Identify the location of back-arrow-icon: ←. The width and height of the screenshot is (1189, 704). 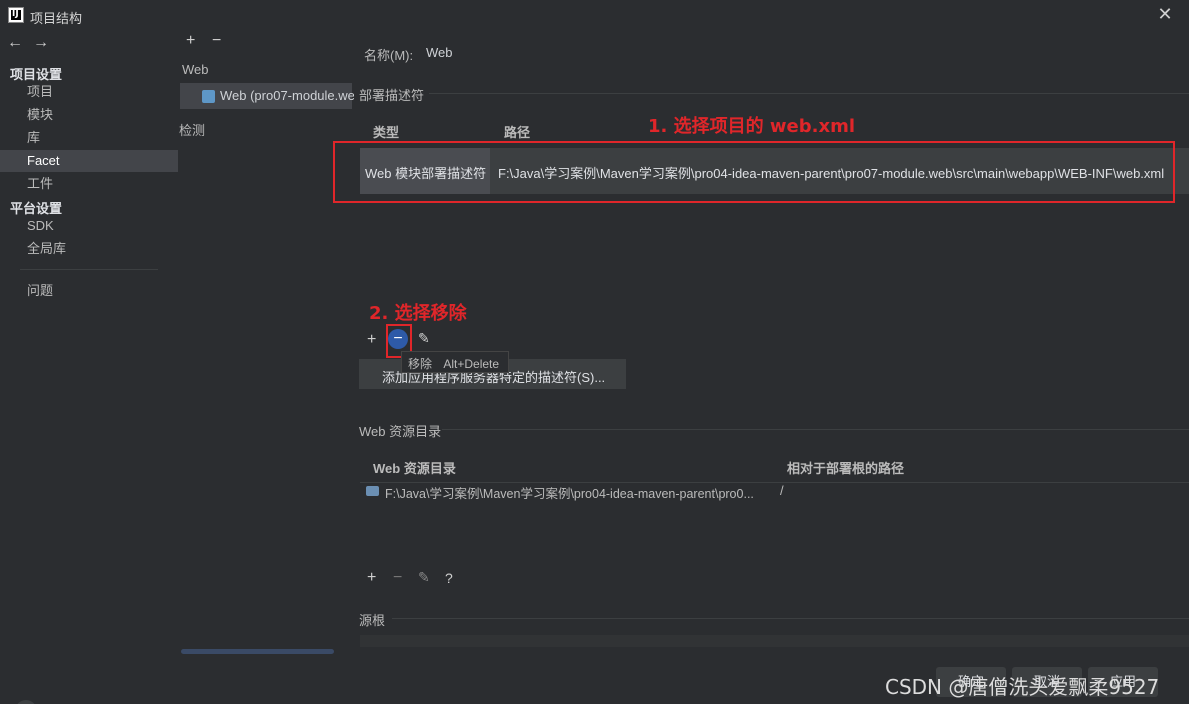
(15, 43).